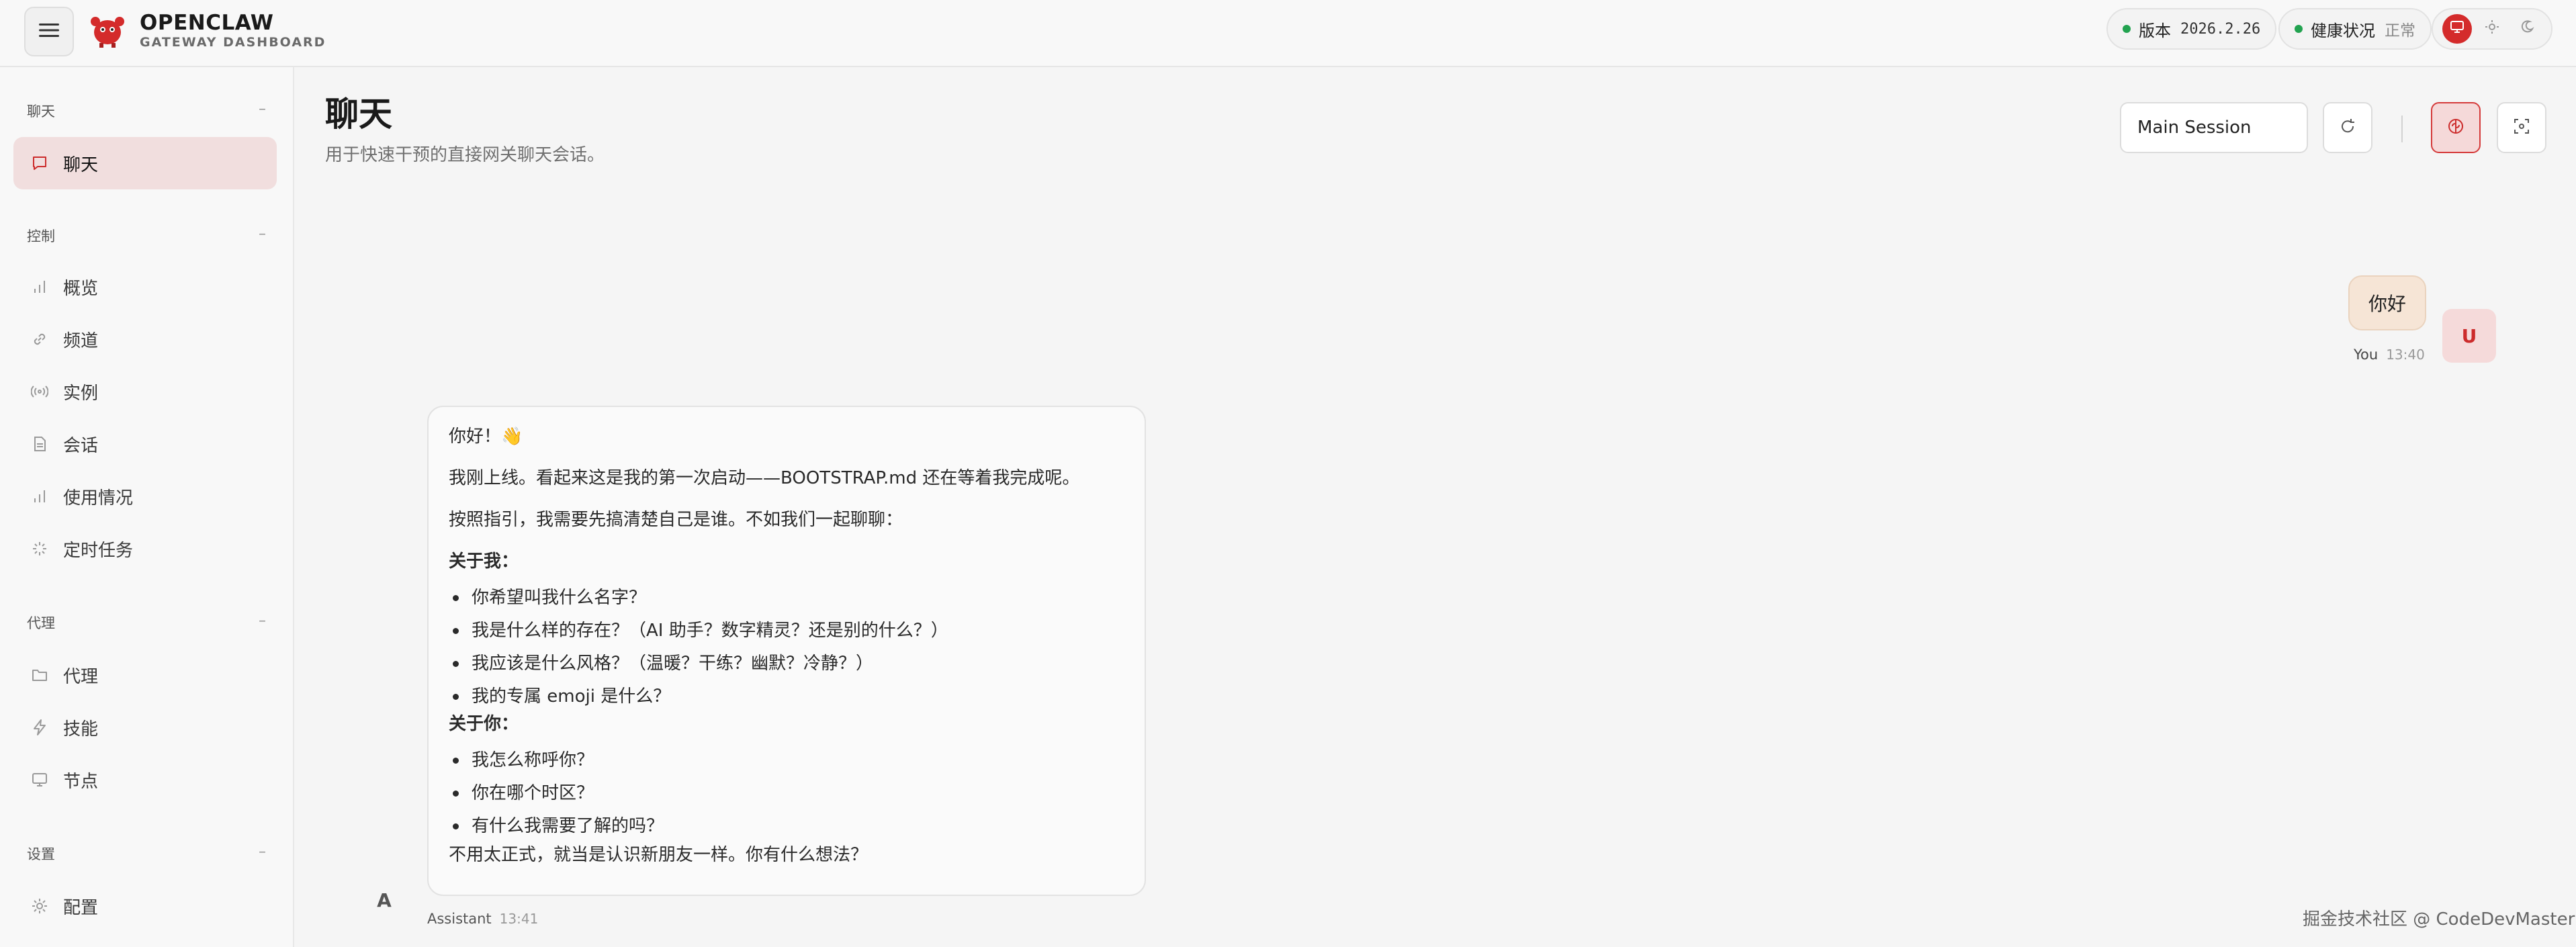  I want to click on theme-switcher, so click(2492, 29).